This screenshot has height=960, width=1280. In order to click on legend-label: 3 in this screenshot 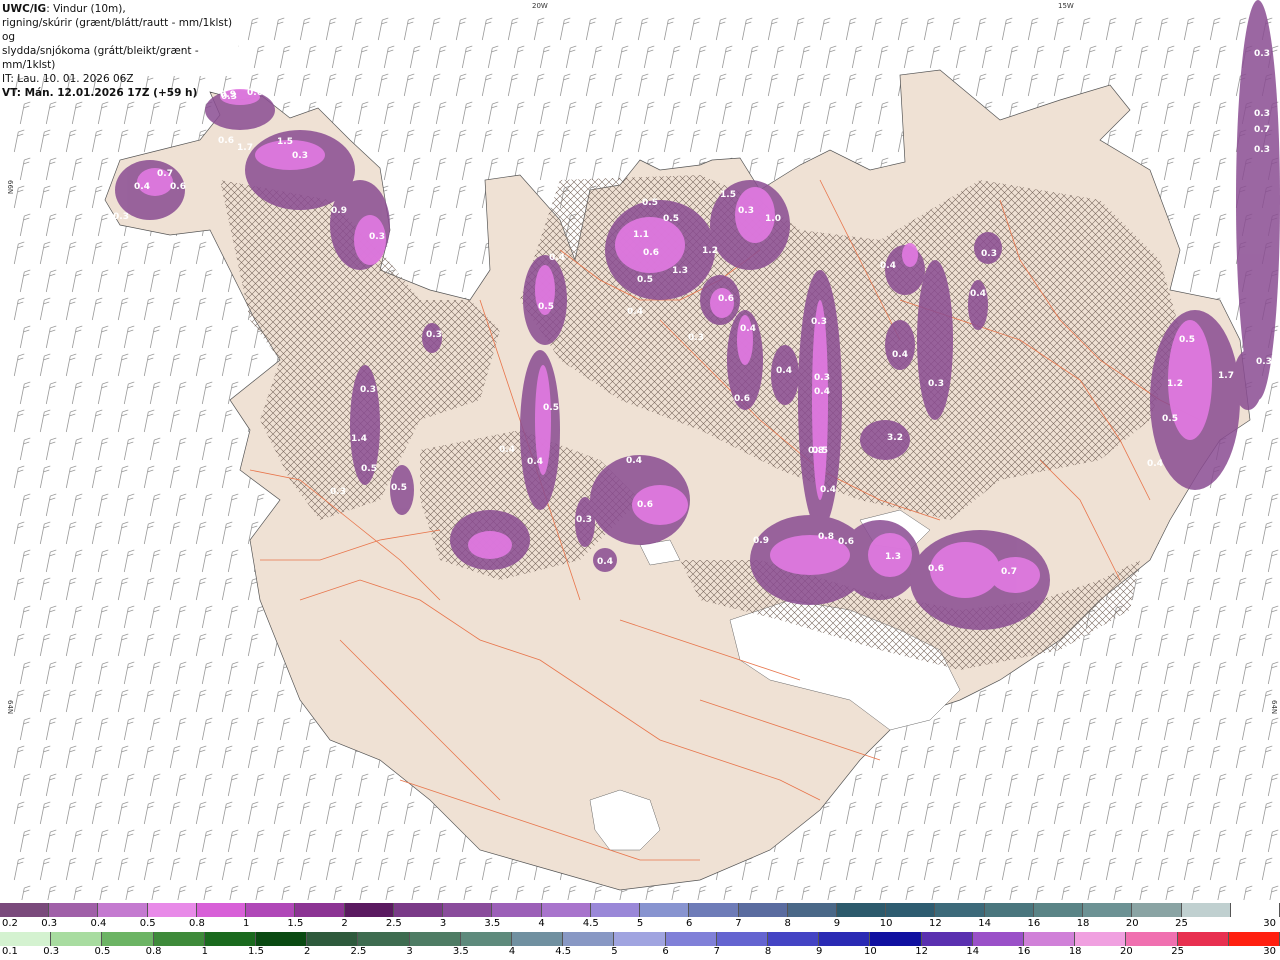, I will do `click(409, 951)`.